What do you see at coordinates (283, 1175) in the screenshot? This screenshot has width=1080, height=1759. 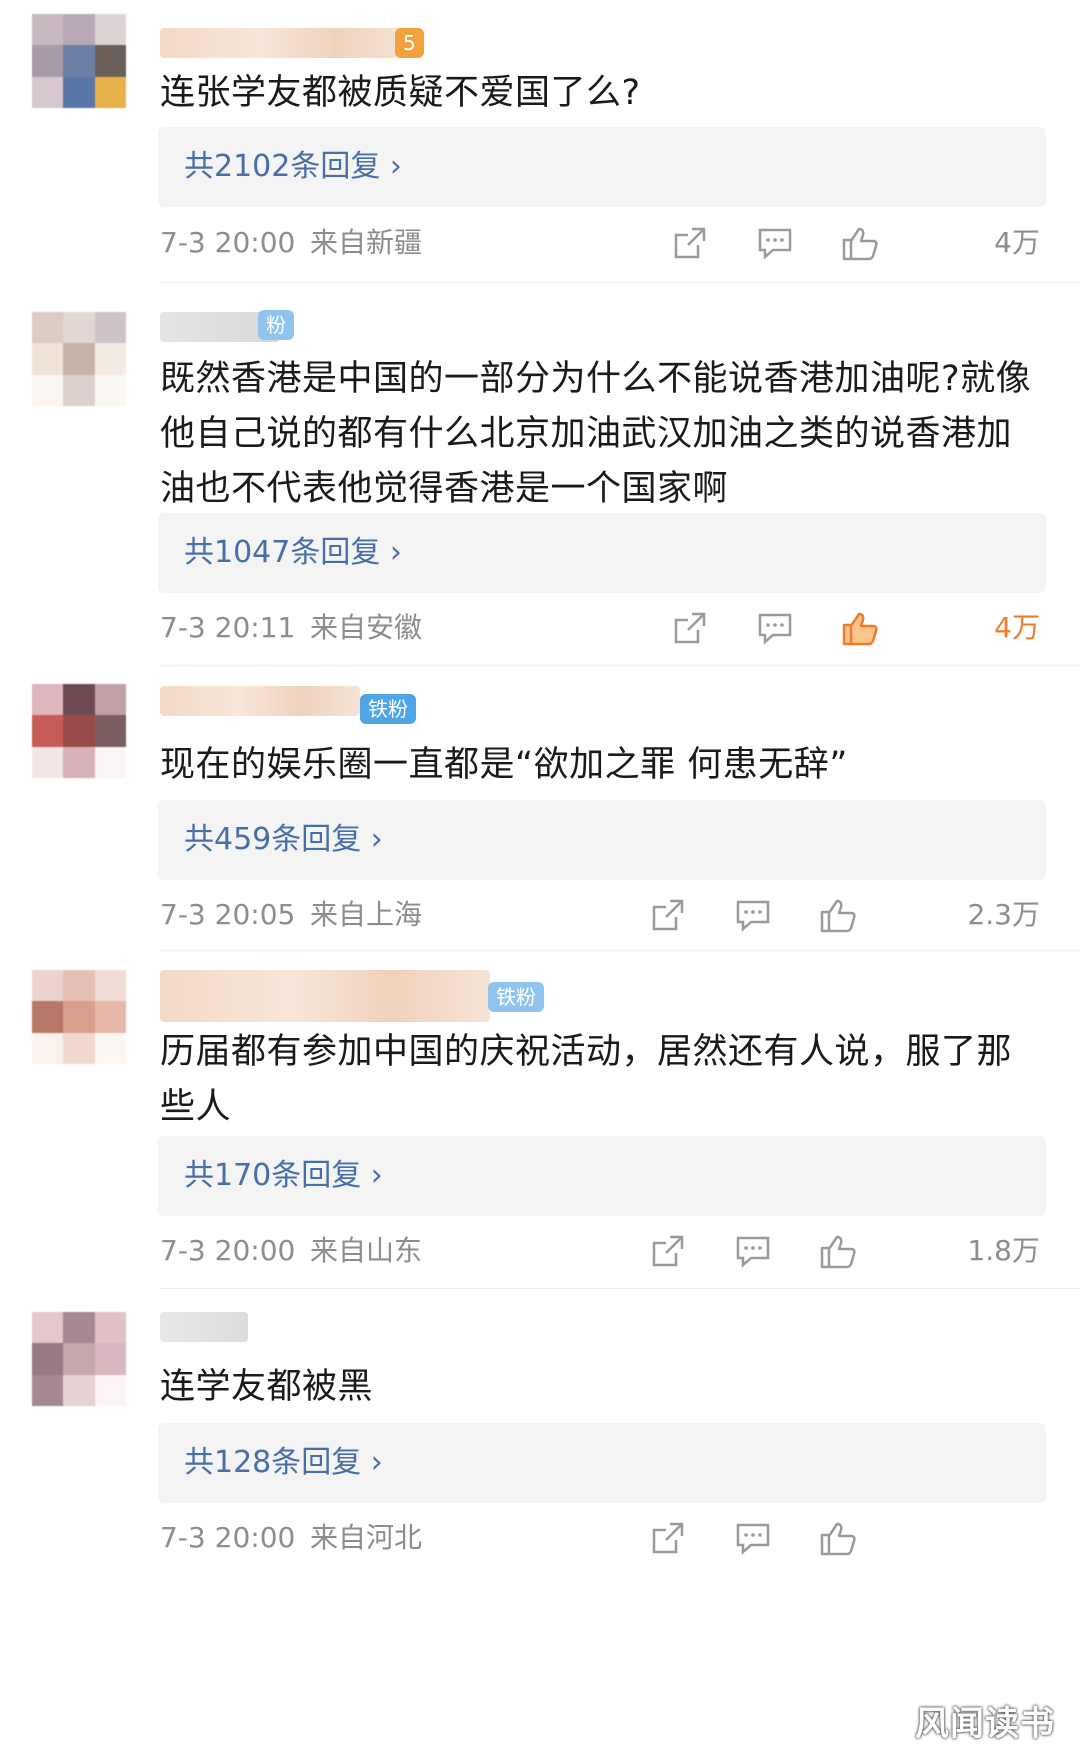 I see `replies-label: 共170条回复 ›` at bounding box center [283, 1175].